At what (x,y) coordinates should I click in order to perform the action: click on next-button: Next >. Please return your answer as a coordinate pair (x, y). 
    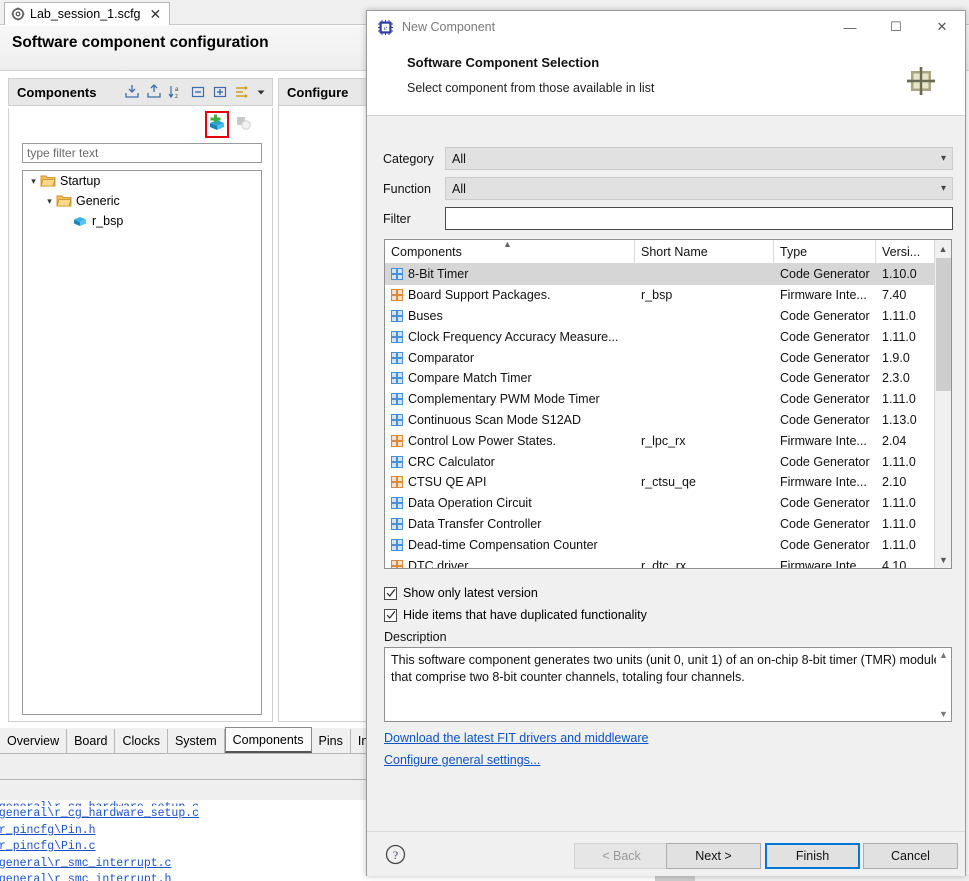
    Looking at the image, I should click on (713, 856).